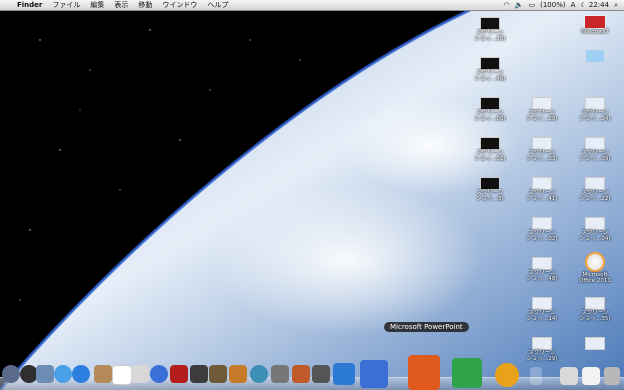  I want to click on contacts-icon, so click(103, 374).